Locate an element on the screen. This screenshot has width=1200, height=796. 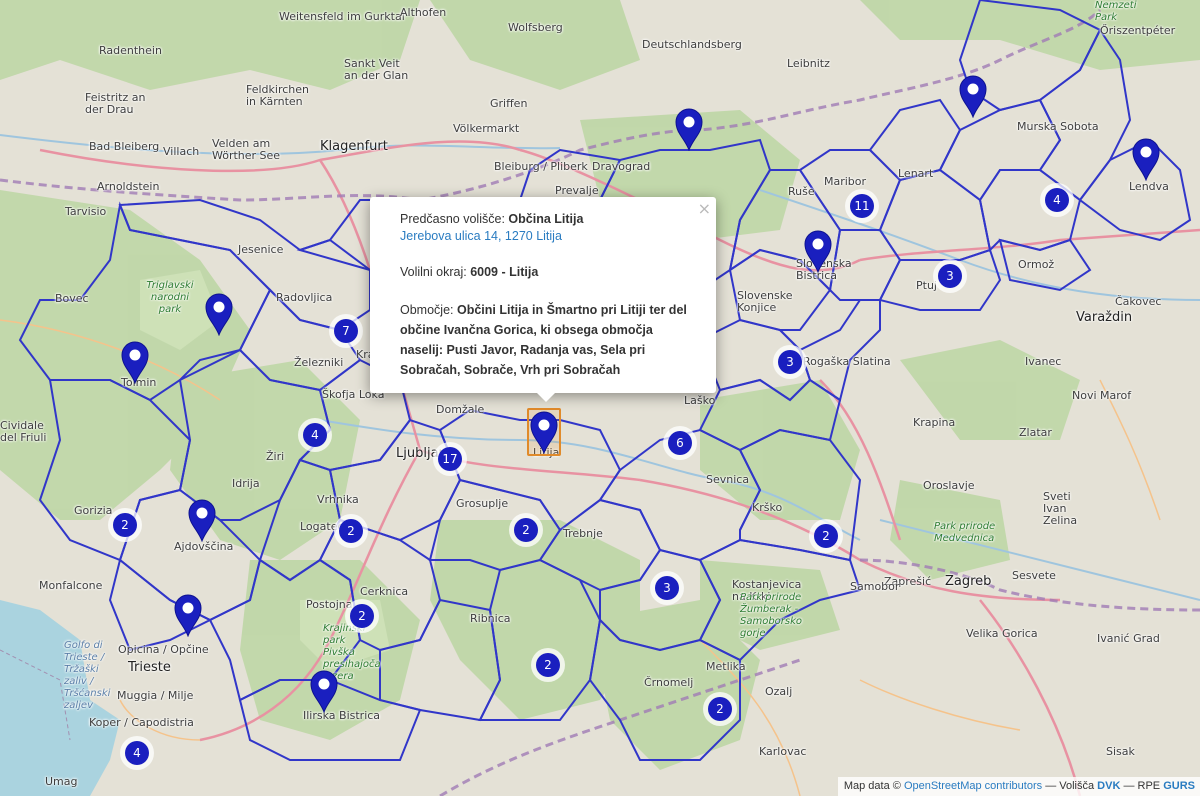
attribution-dvk-link: DVK is located at coordinates (1108, 786).